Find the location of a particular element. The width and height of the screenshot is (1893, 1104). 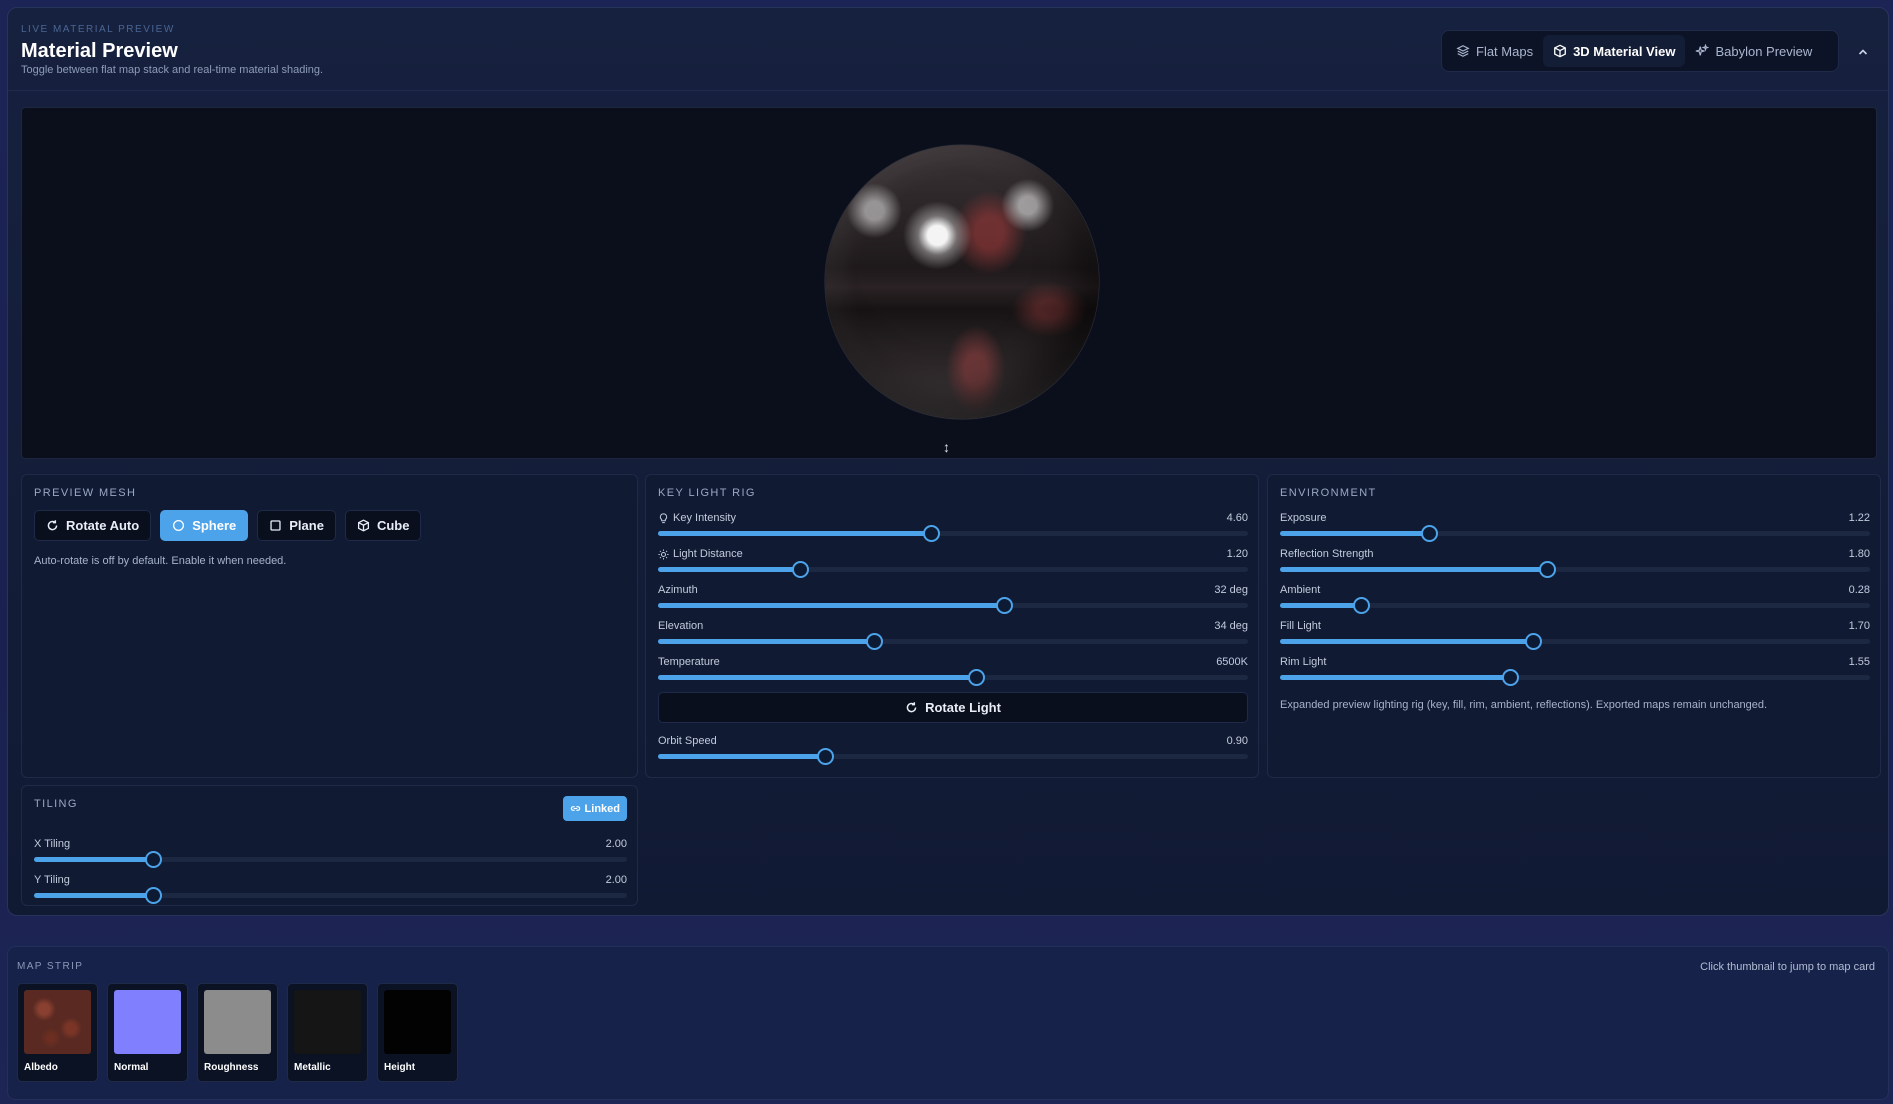

tab-3d-material-view: 3D Material View is located at coordinates (1614, 51).